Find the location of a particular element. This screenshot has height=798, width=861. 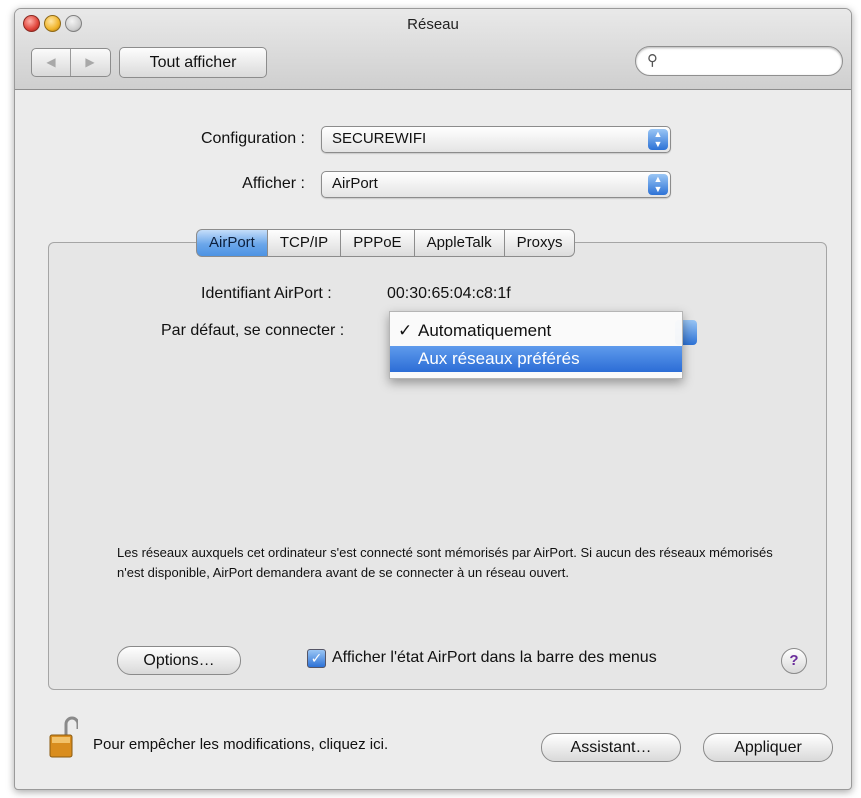

apply-button: Appliquer is located at coordinates (768, 747).